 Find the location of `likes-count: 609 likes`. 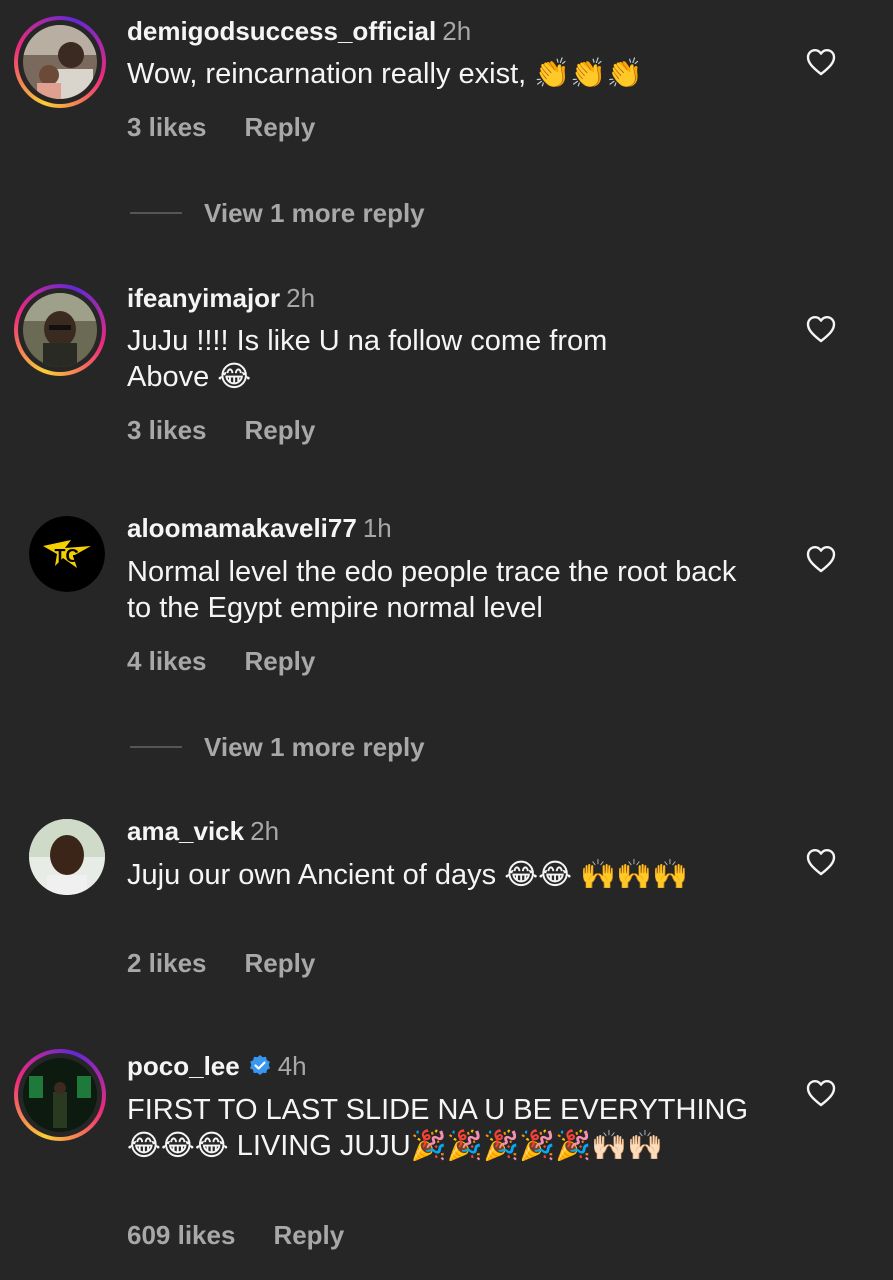

likes-count: 609 likes is located at coordinates (181, 1235).